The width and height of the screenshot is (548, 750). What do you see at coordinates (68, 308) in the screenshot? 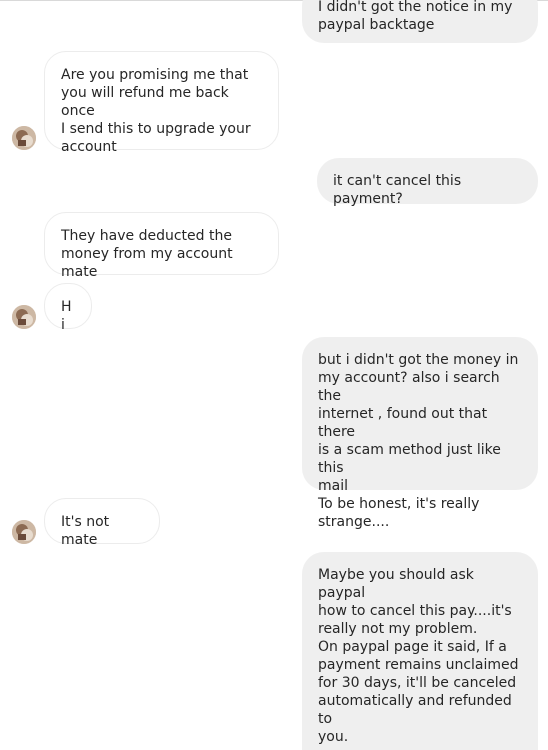
I see `message-bubble-incoming: Hi` at bounding box center [68, 308].